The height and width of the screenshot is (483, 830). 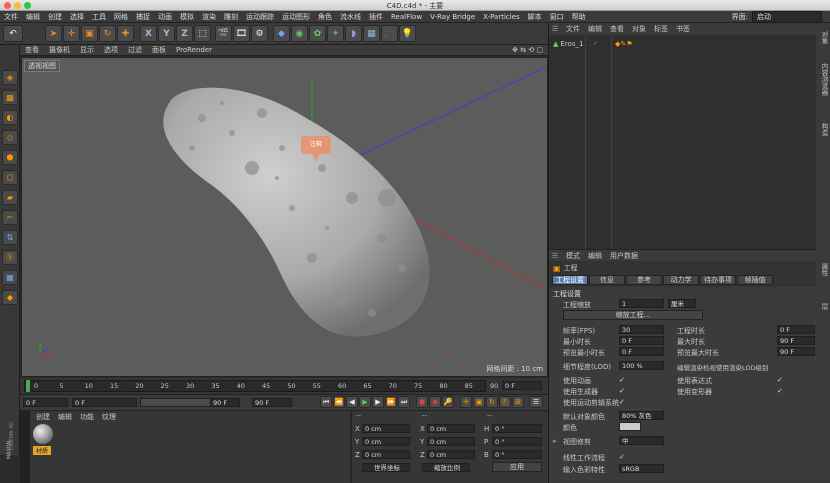 What do you see at coordinates (104, 402) in the screenshot?
I see `current-frame-field: 0 F` at bounding box center [104, 402].